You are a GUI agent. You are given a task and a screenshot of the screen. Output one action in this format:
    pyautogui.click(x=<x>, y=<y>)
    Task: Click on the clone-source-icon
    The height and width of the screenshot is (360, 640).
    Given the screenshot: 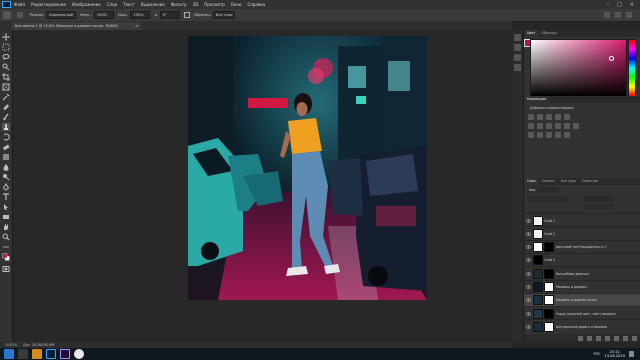 What is the action you would take?
    pyautogui.click(x=517, y=67)
    